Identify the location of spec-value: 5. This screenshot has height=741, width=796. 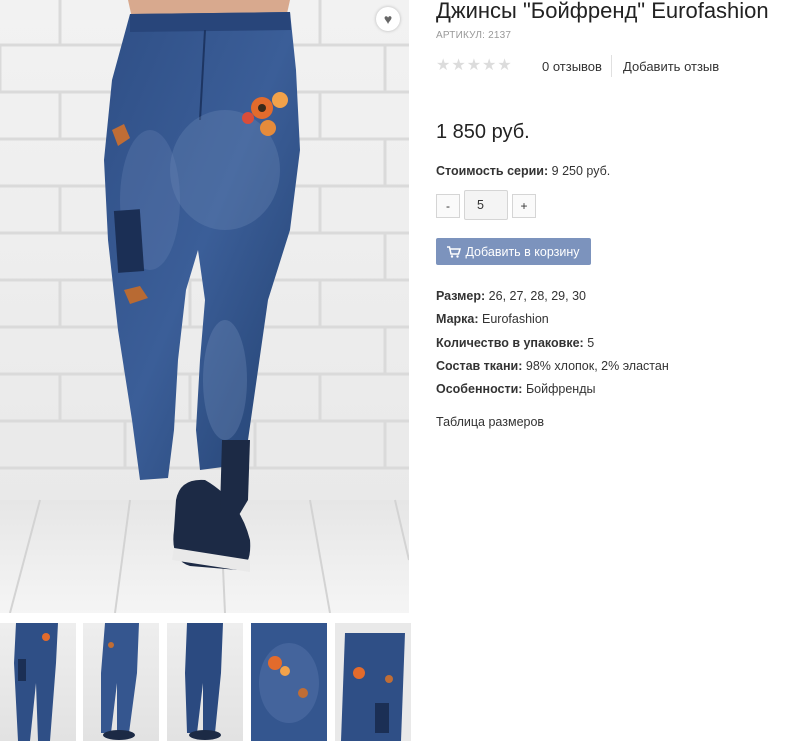
(591, 342).